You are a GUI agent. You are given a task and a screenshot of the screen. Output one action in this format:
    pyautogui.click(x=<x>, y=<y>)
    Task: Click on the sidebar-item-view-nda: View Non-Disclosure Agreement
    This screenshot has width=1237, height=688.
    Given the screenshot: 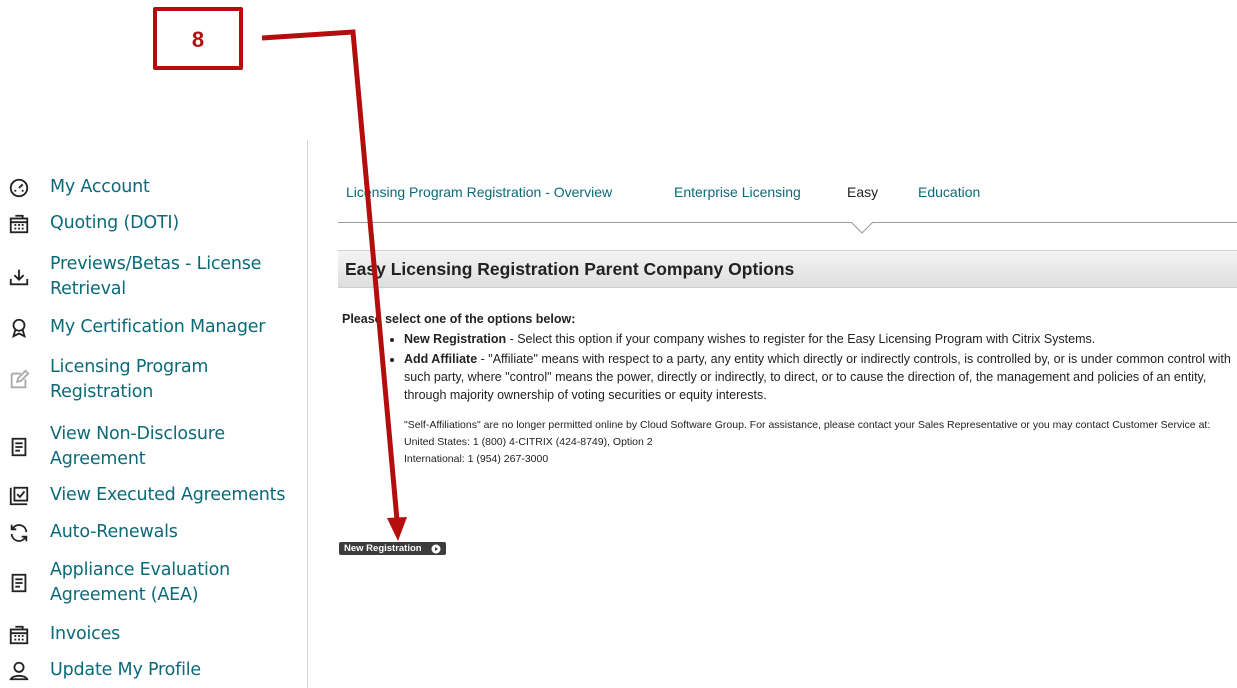 What is the action you would take?
    pyautogui.click(x=144, y=447)
    